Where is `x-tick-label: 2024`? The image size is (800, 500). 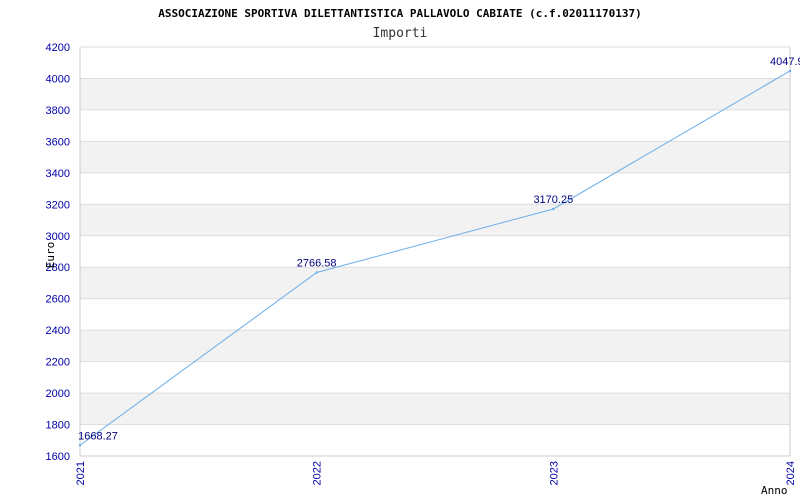
x-tick-label: 2024 is located at coordinates (791, 473).